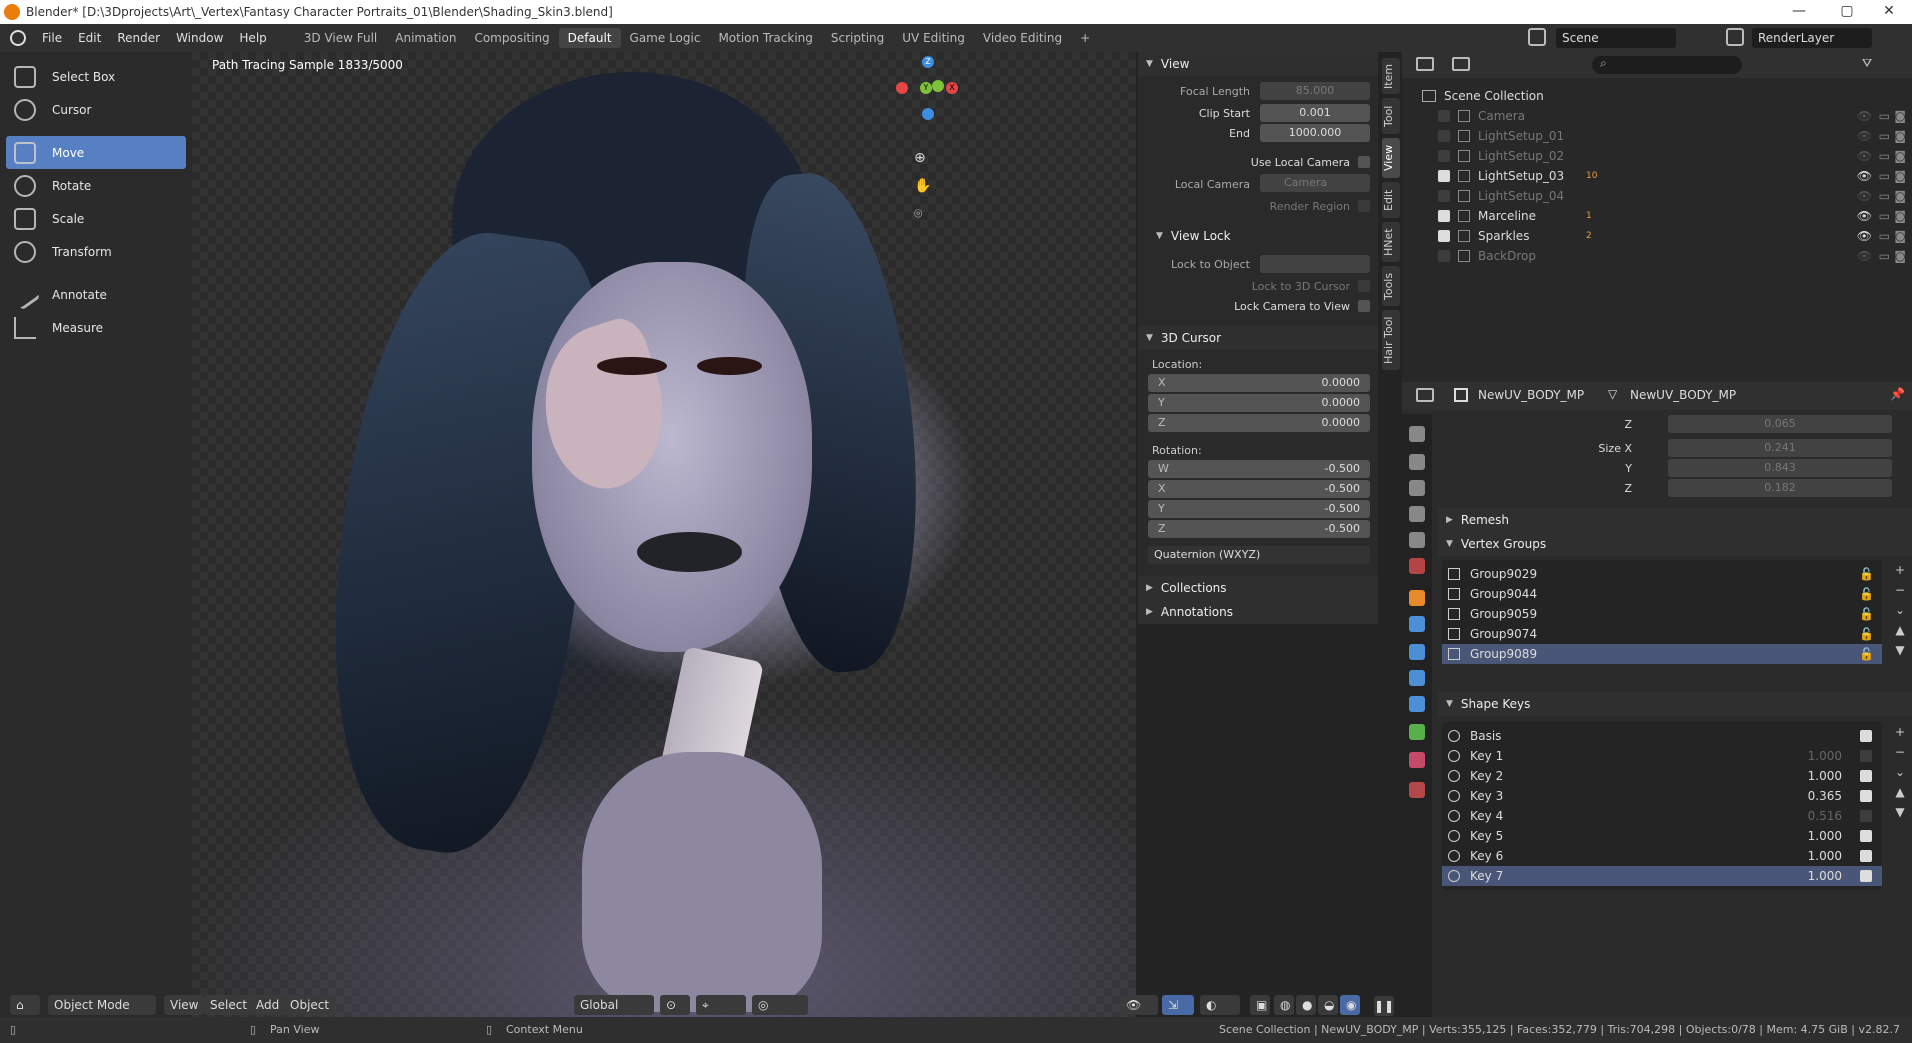 This screenshot has height=1043, width=1912. What do you see at coordinates (1662, 796) in the screenshot?
I see `shape-key-row: Key 3 0.365` at bounding box center [1662, 796].